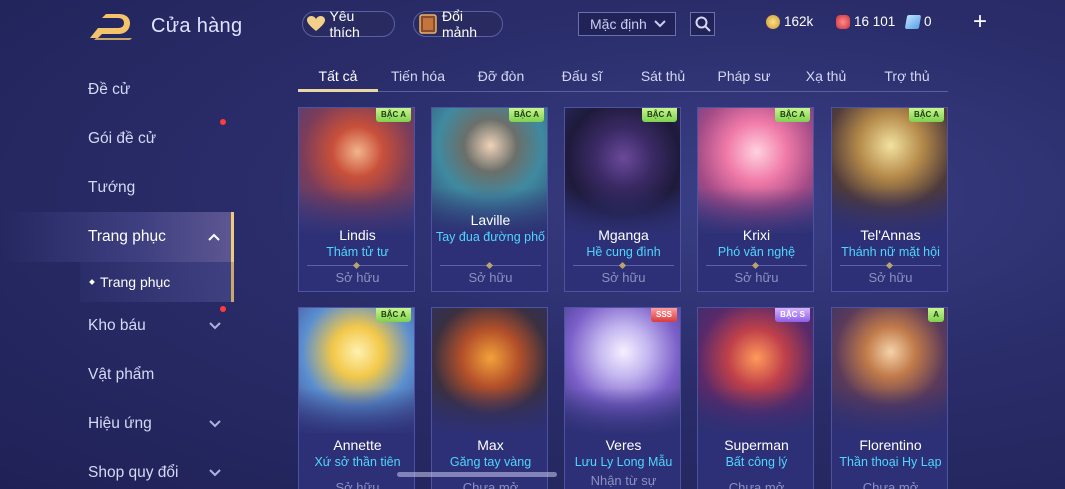 The image size is (1065, 489). I want to click on sidebar-item-heroes: Tướng, so click(163, 188).